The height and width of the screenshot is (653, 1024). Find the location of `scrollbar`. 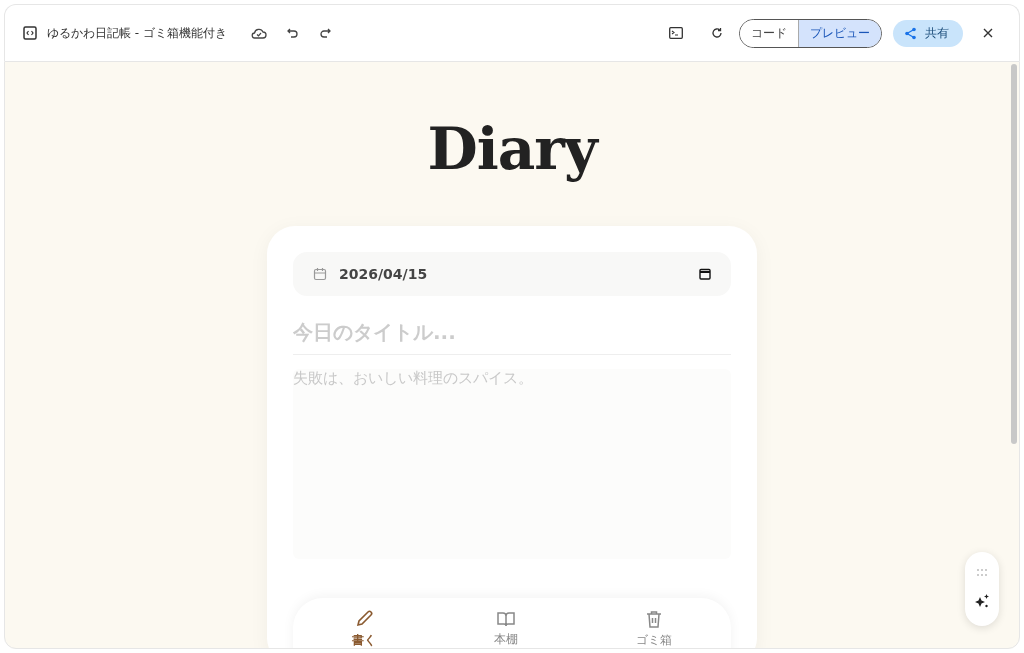

scrollbar is located at coordinates (1014, 254).